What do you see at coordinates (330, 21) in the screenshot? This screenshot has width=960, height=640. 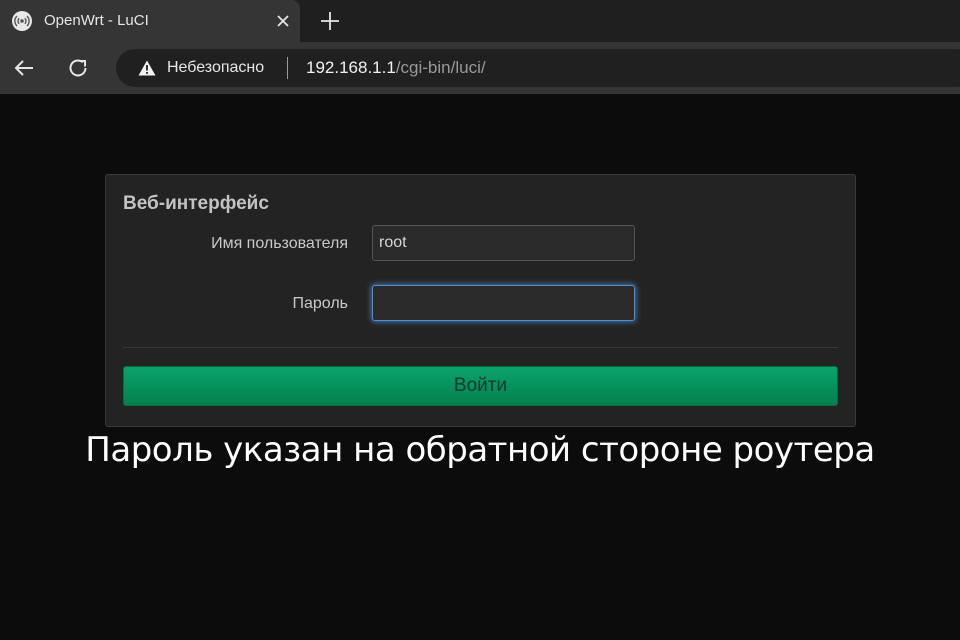 I see `new-tab-plus-icon` at bounding box center [330, 21].